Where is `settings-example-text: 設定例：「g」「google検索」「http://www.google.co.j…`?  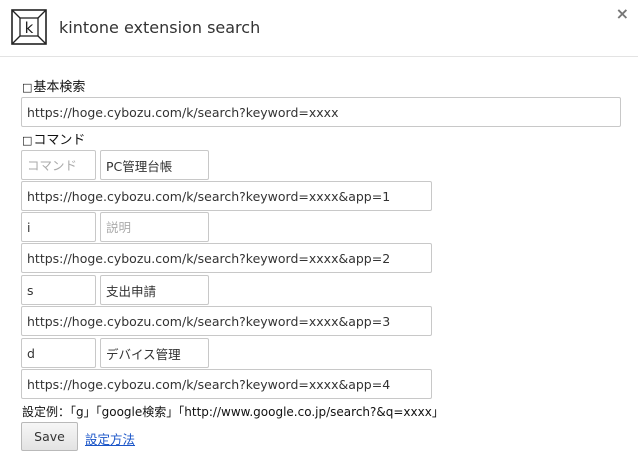 settings-example-text: 設定例：「g」「google検索」「http://www.google.co.j… is located at coordinates (233, 412).